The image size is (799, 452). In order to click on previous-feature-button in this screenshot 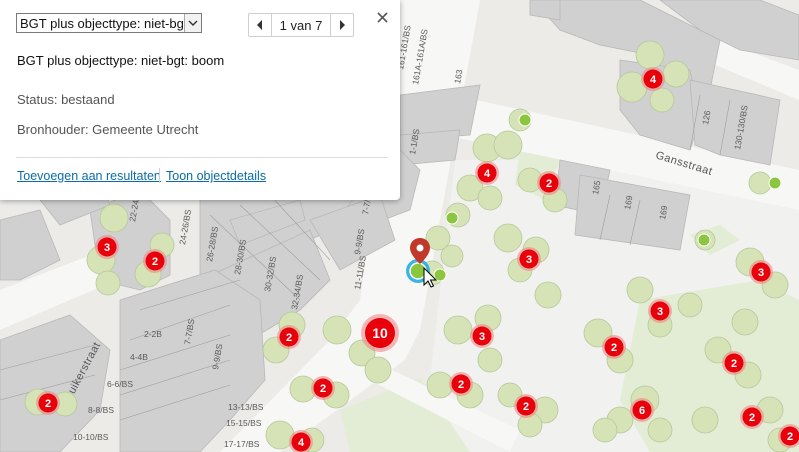, I will do `click(260, 25)`.